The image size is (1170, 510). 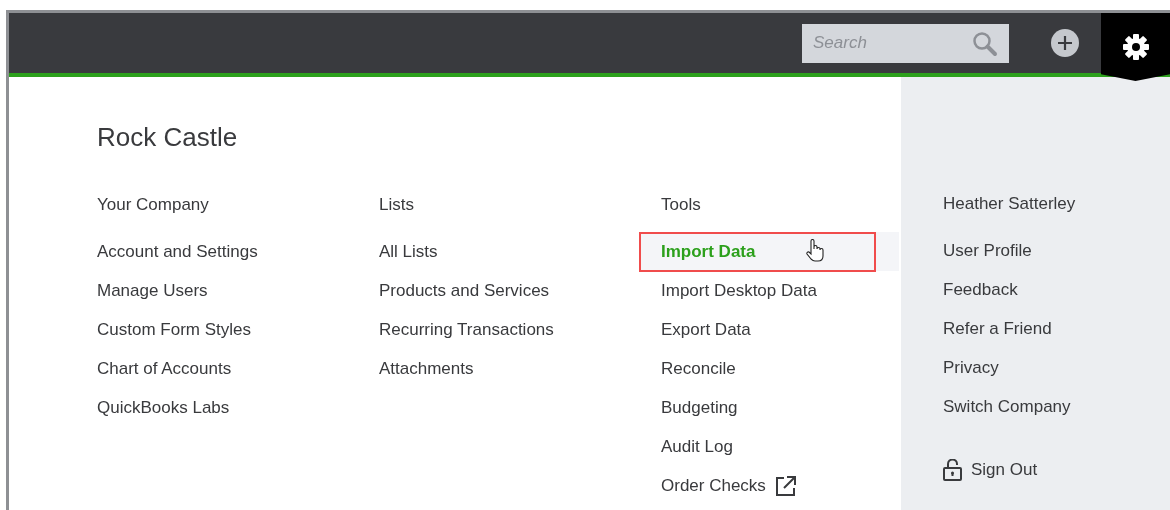 I want to click on column-heading: Your Company, so click(x=153, y=205).